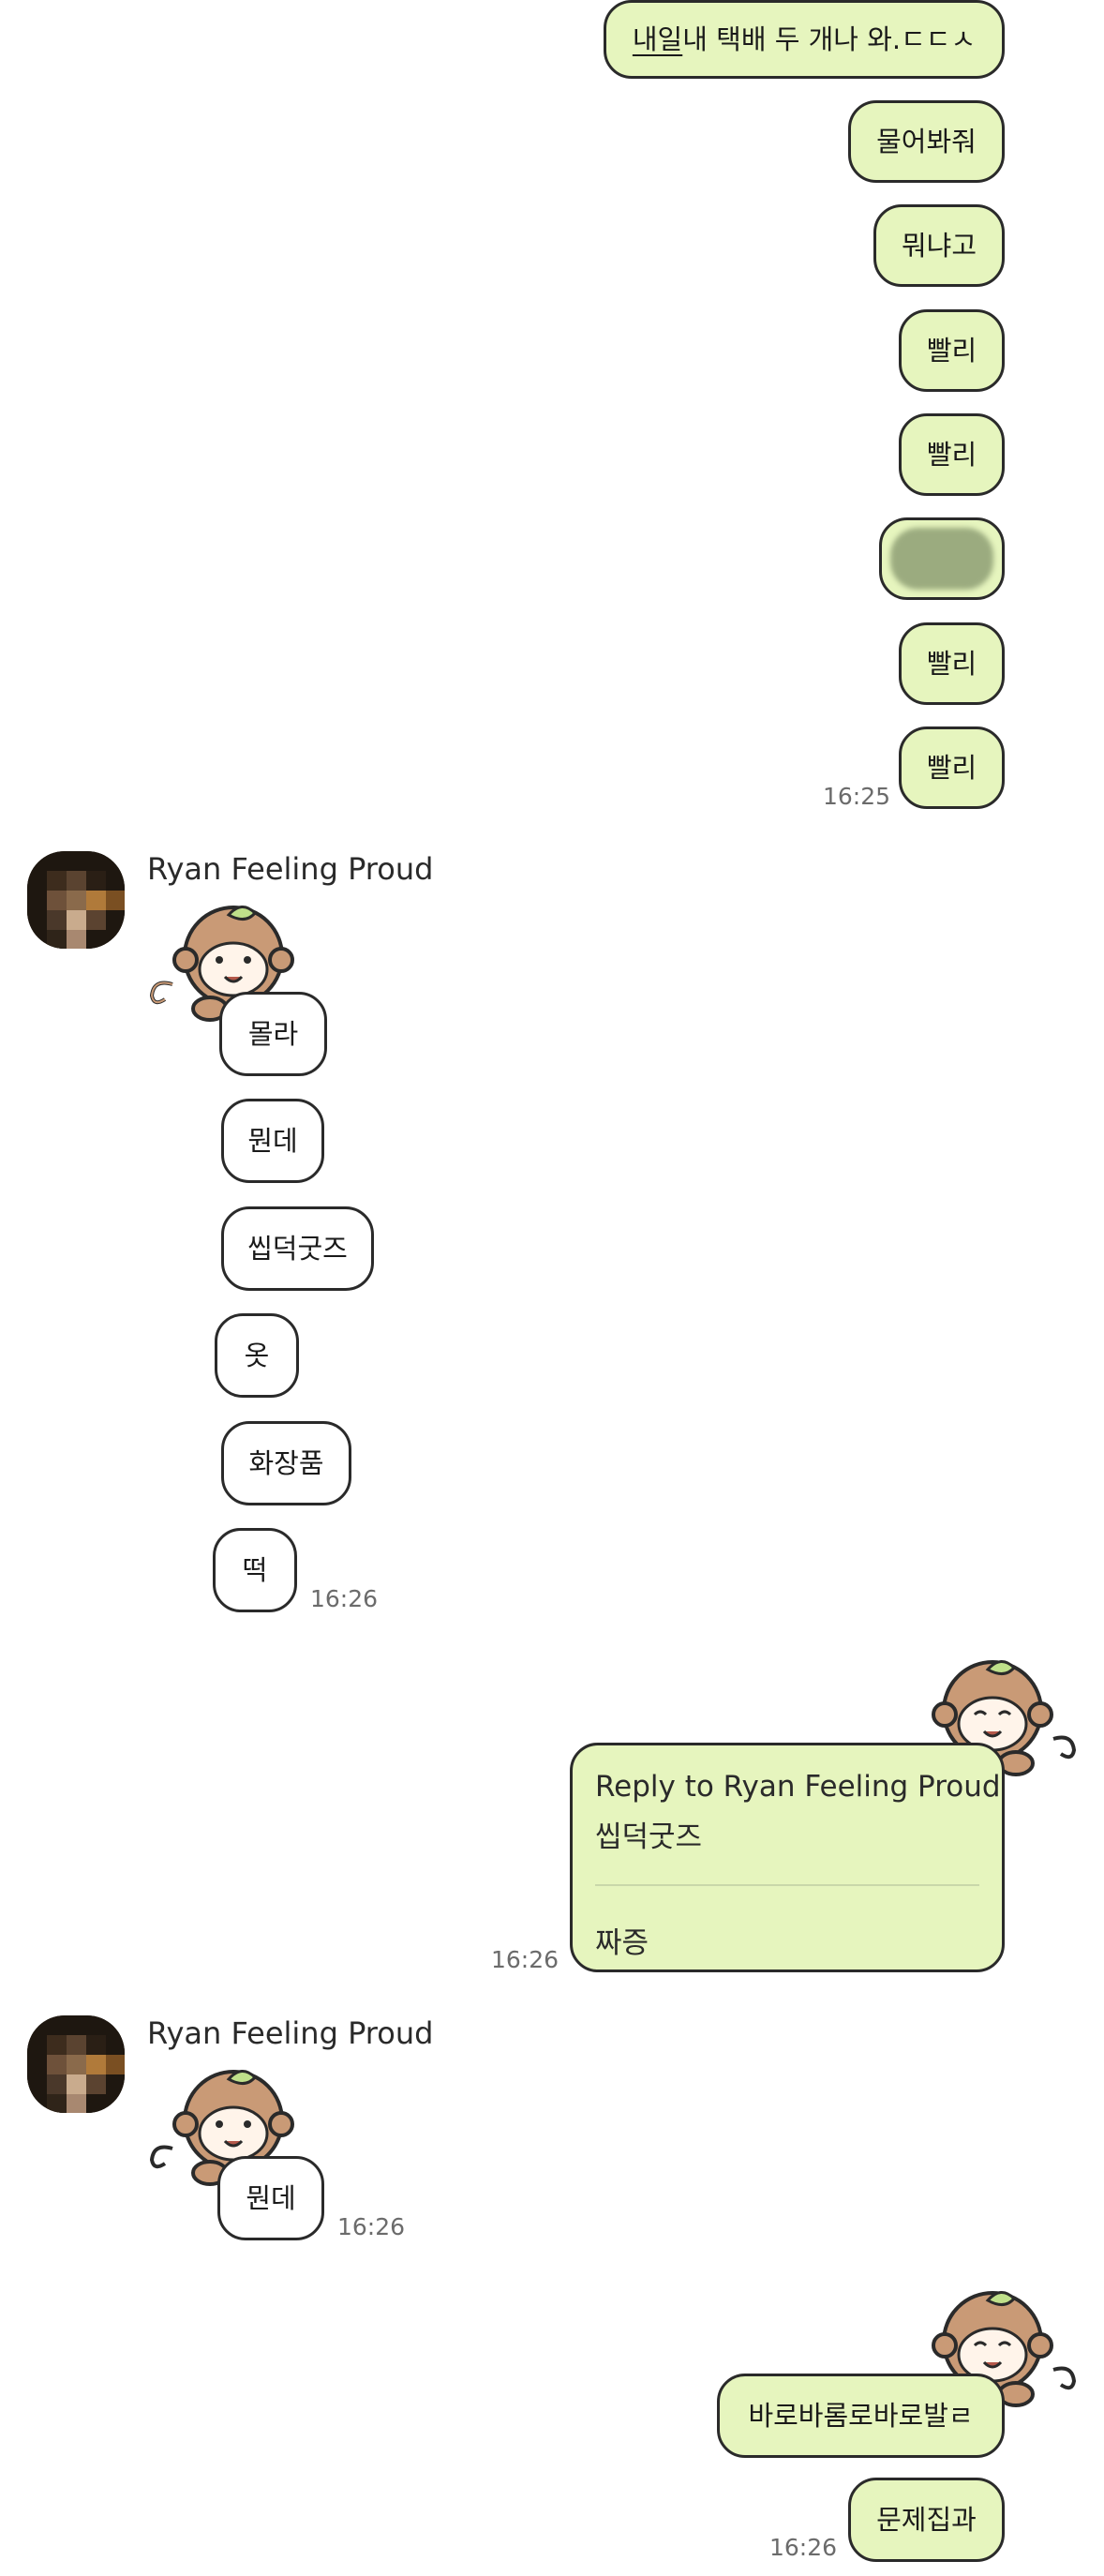 This screenshot has height=2576, width=1104. I want to click on incoming-message: 씹덕굿즈, so click(297, 1249).